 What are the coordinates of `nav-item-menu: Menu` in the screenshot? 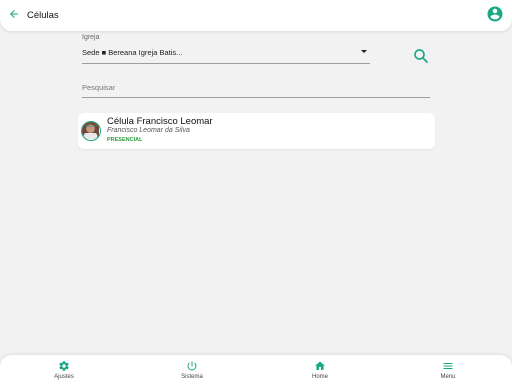 It's located at (448, 369).